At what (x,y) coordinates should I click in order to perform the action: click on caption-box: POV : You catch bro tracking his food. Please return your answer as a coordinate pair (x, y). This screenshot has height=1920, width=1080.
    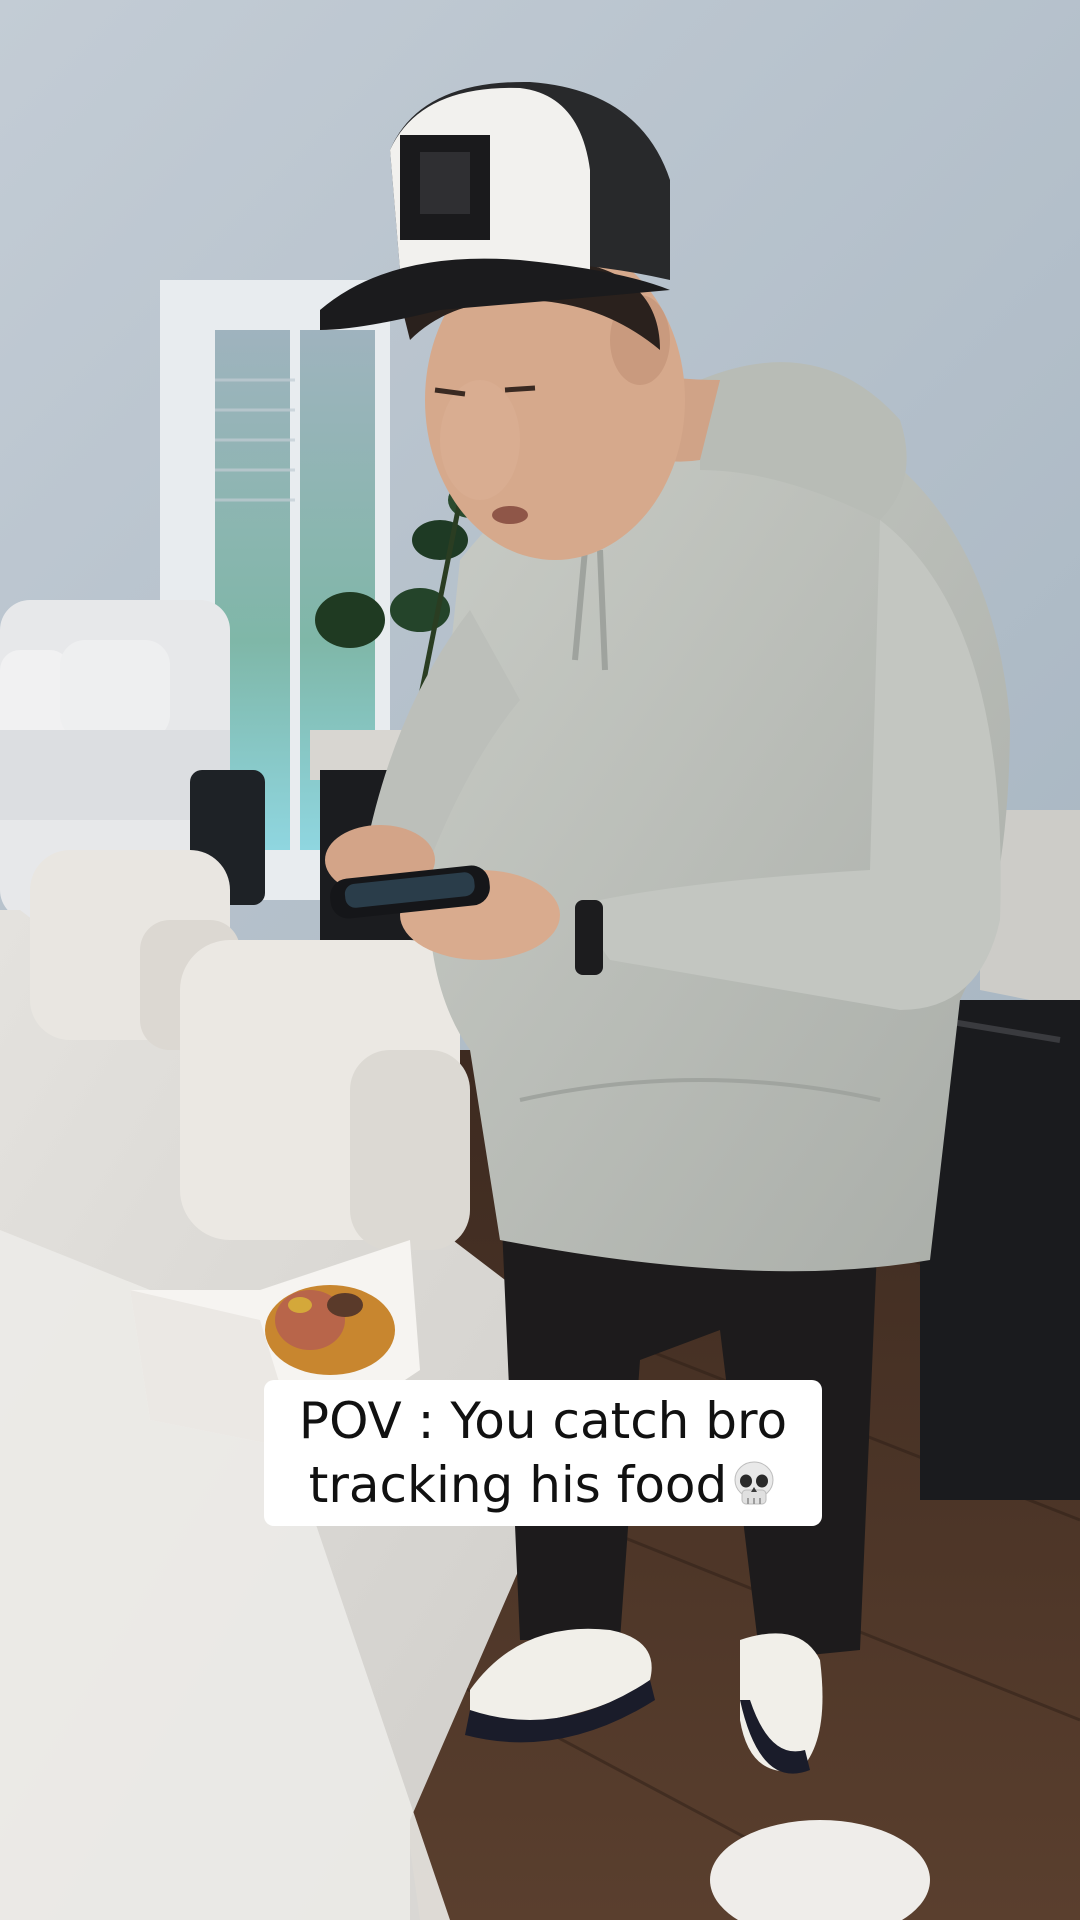
    Looking at the image, I should click on (543, 1453).